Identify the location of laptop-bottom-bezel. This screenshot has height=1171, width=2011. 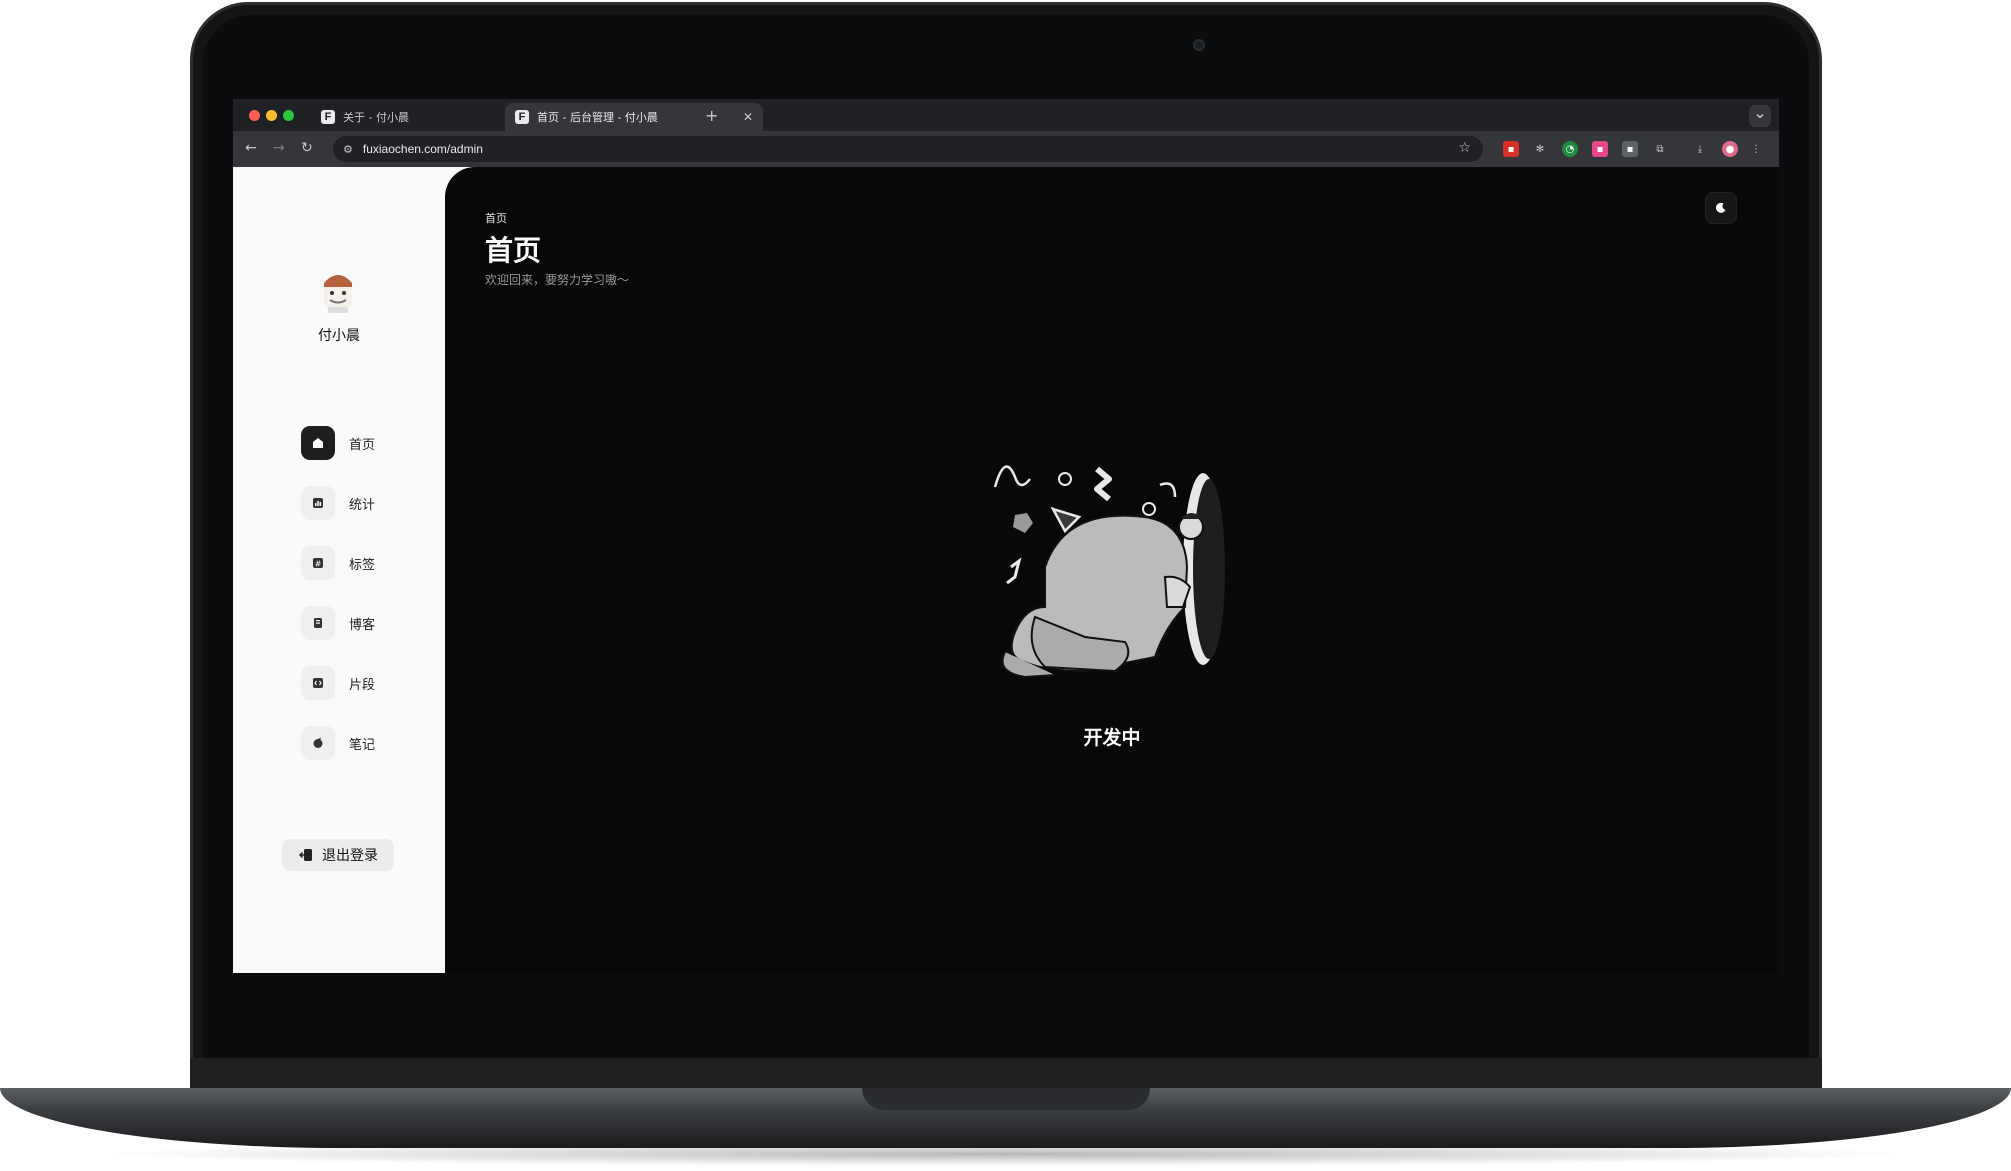
(1006, 1075).